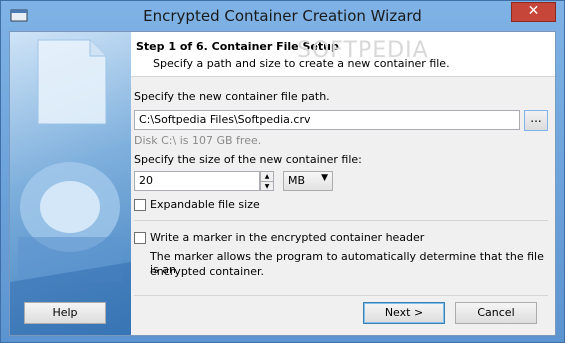 This screenshot has width=565, height=343. Describe the element at coordinates (207, 271) in the screenshot. I see `marker-description-line2: encrypted container.` at that location.